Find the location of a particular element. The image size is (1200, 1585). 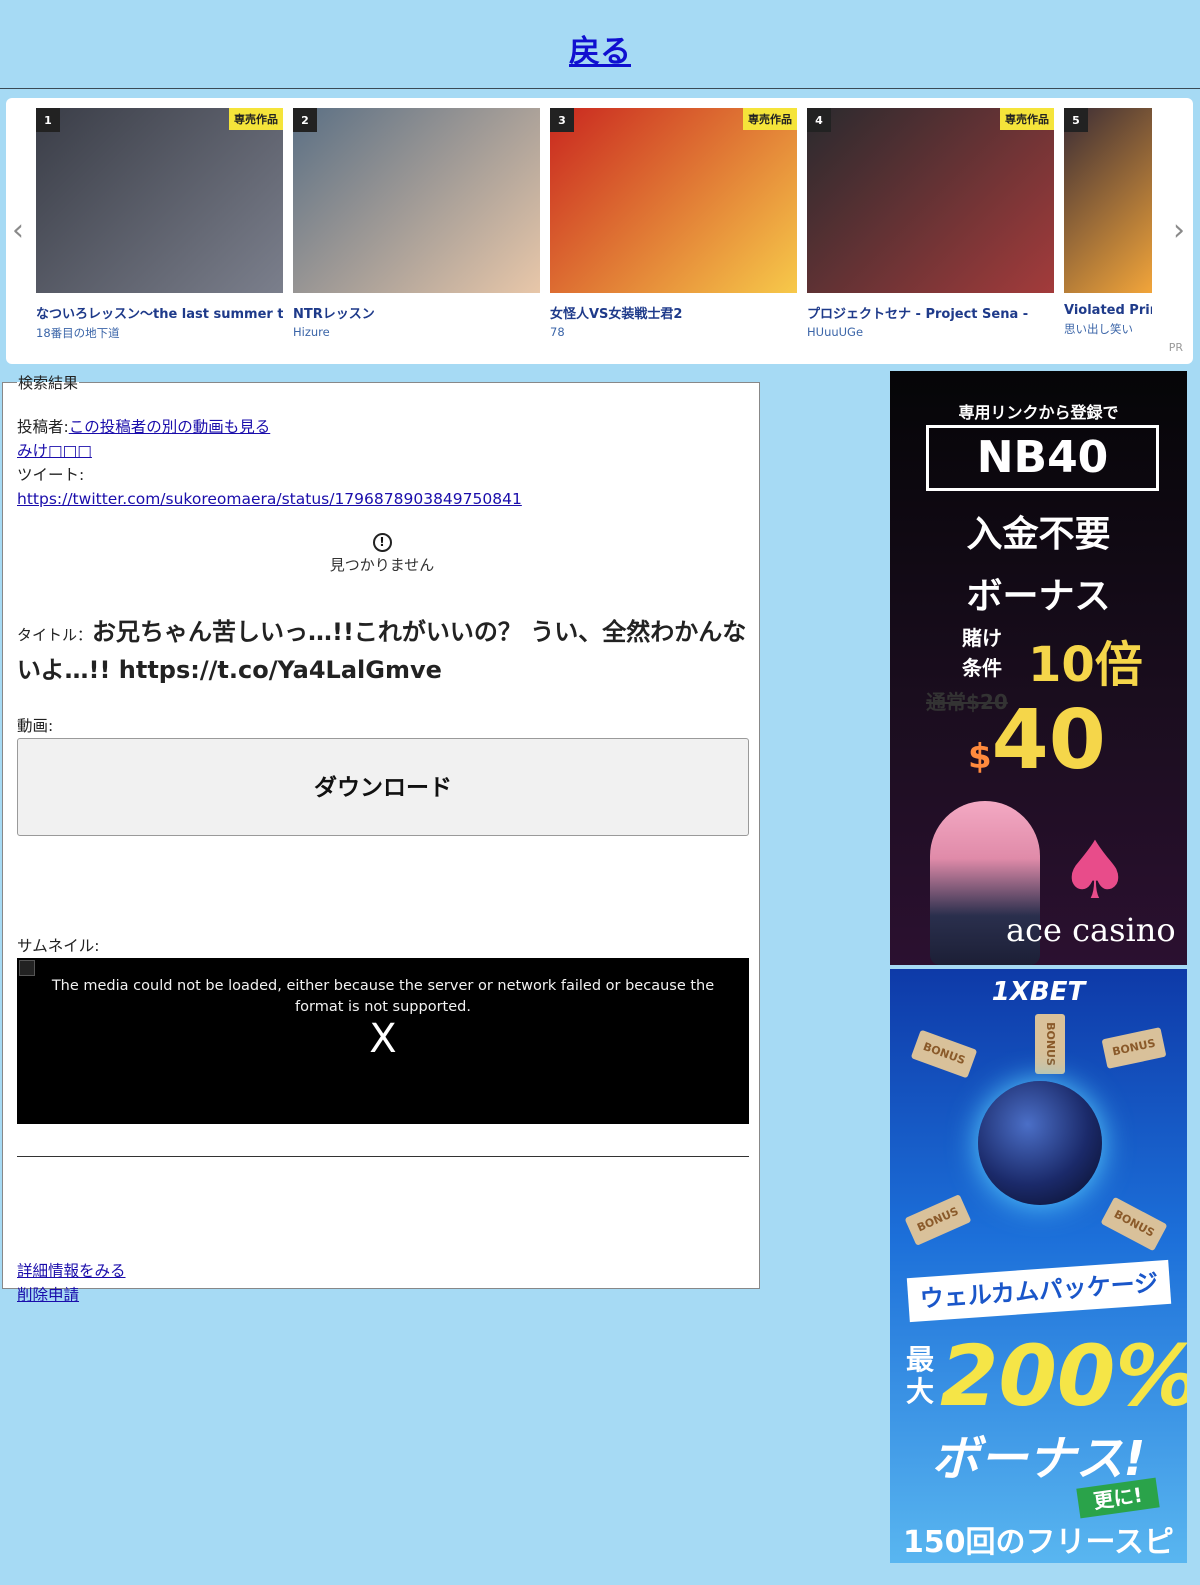

ad1-top-text: 専用リンクから登録で is located at coordinates (1038, 412).